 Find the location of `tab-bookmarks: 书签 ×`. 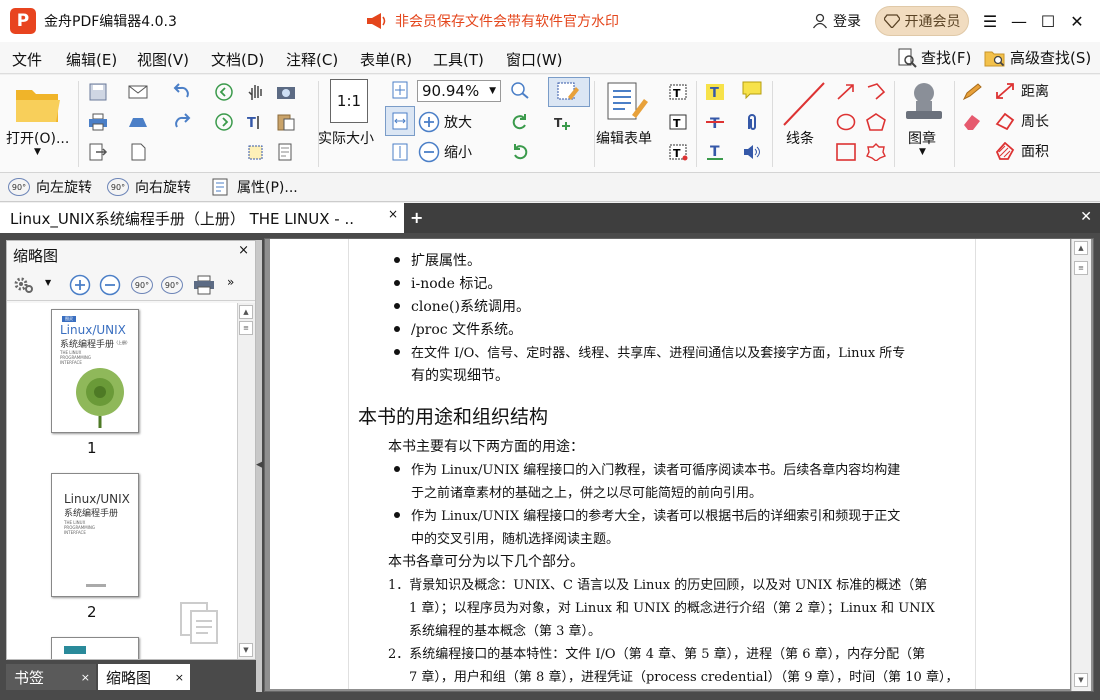

tab-bookmarks: 书签 × is located at coordinates (51, 677).